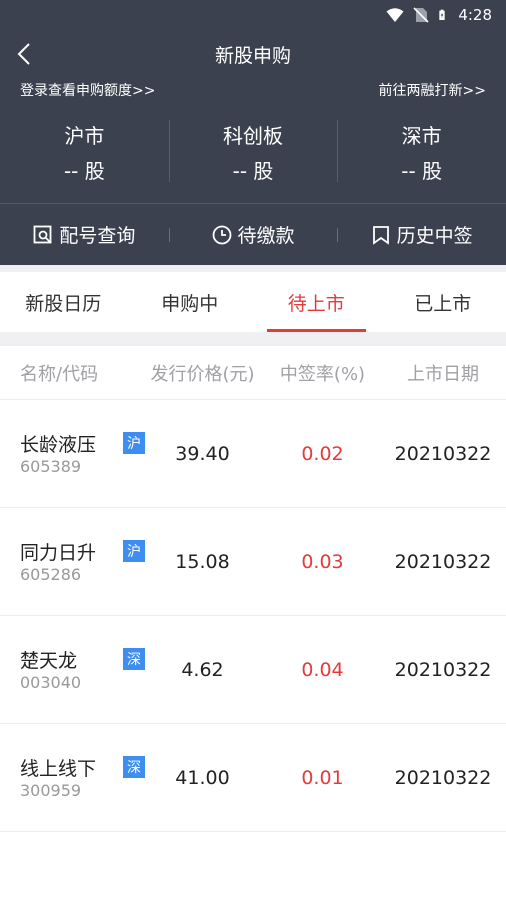 The height and width of the screenshot is (899, 506). Describe the element at coordinates (202, 374) in the screenshot. I see `header-price: 发行价格(元)` at that location.